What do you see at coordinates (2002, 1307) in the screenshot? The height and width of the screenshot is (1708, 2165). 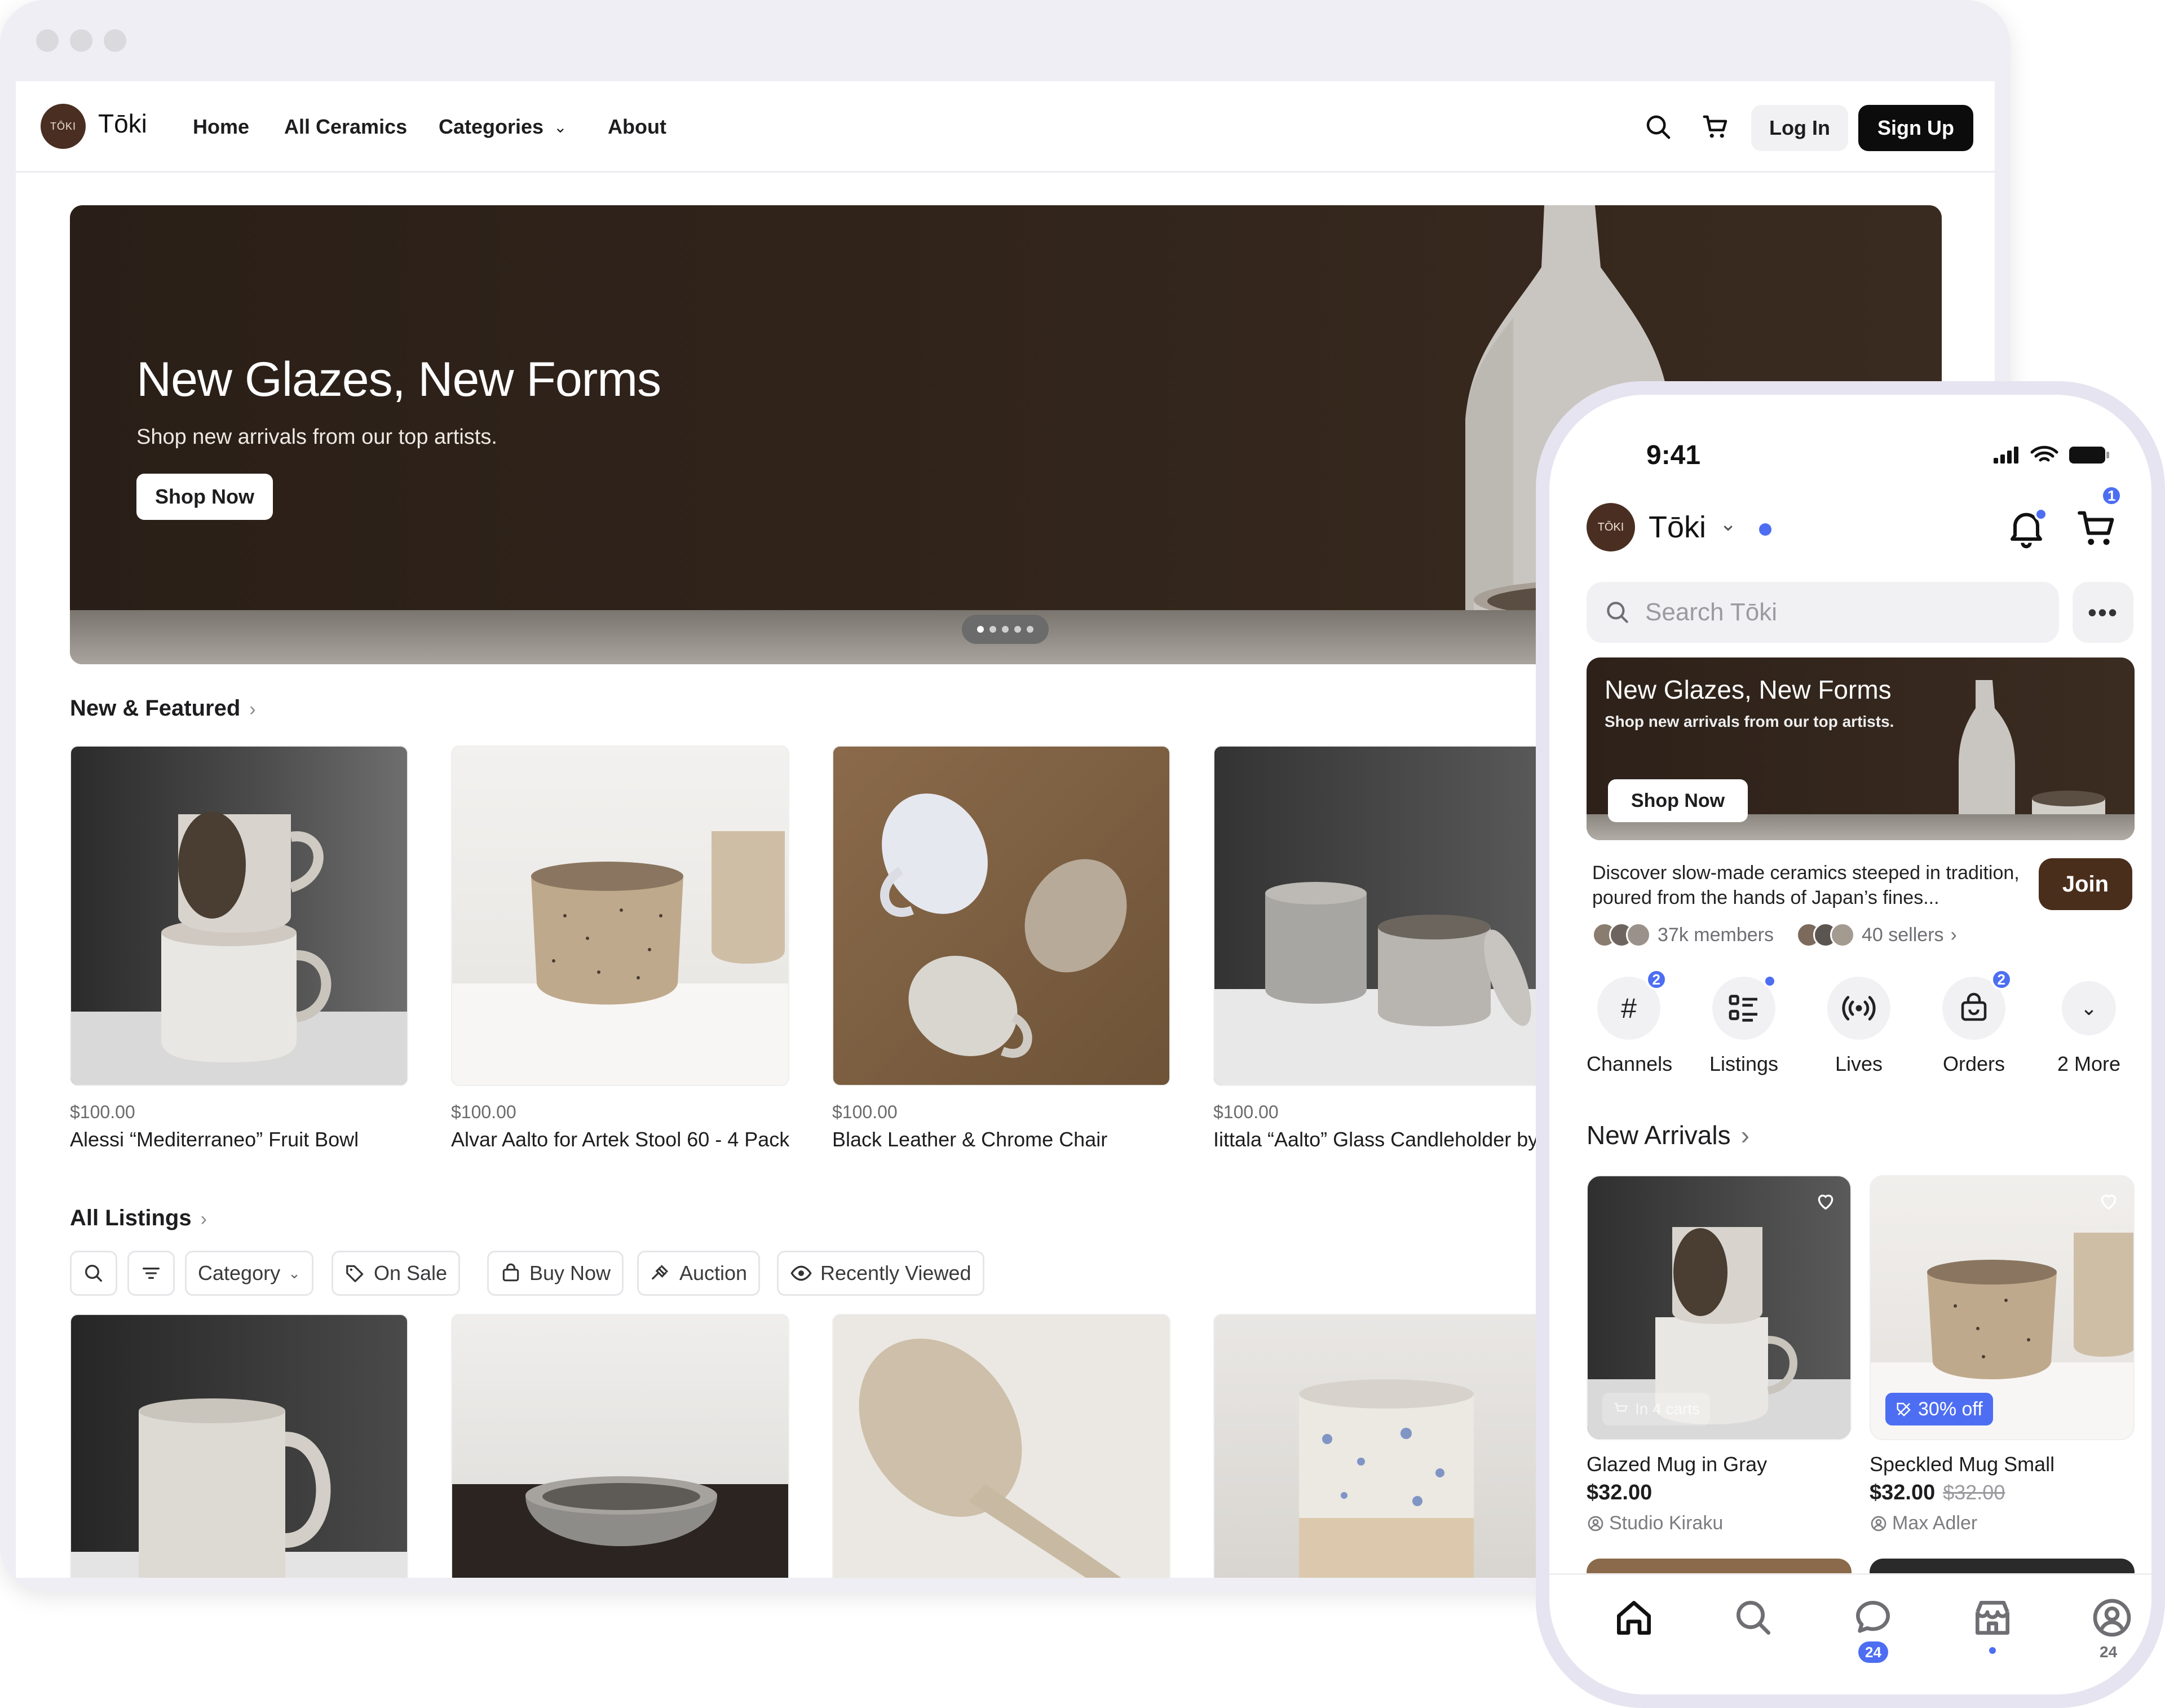 I see `product-card-image: 30% off` at bounding box center [2002, 1307].